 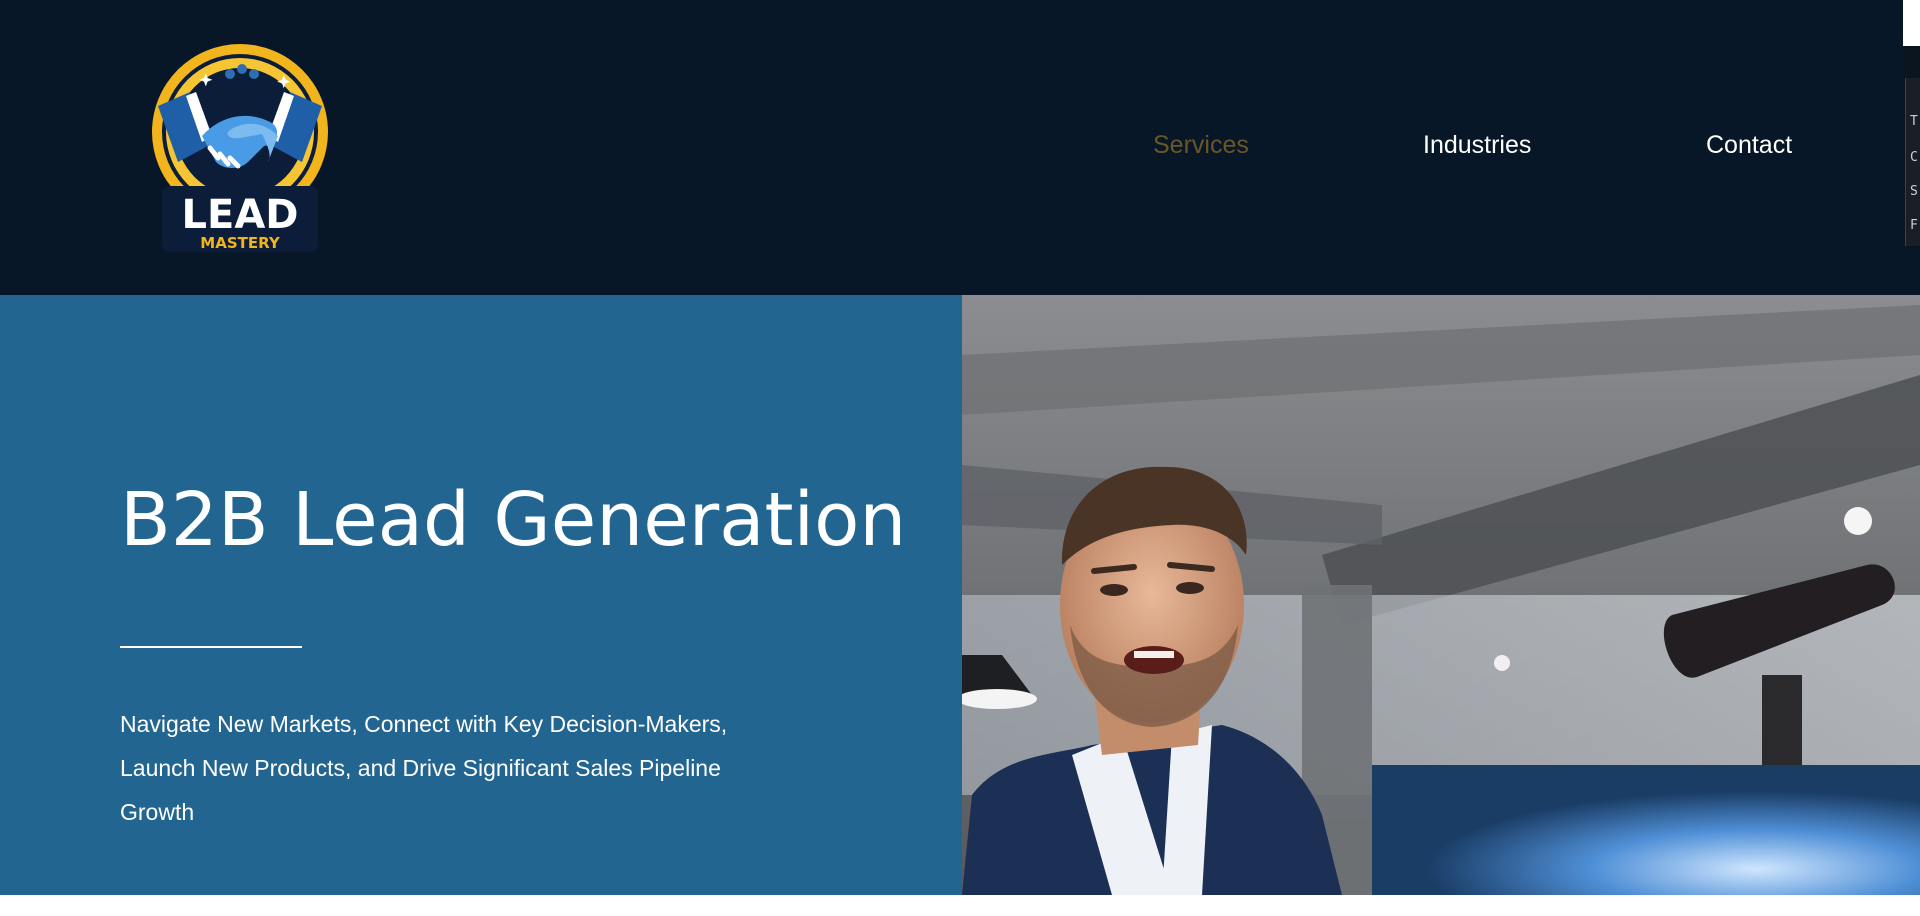 I want to click on hero-title: B2B Lead Generation, so click(x=513, y=520).